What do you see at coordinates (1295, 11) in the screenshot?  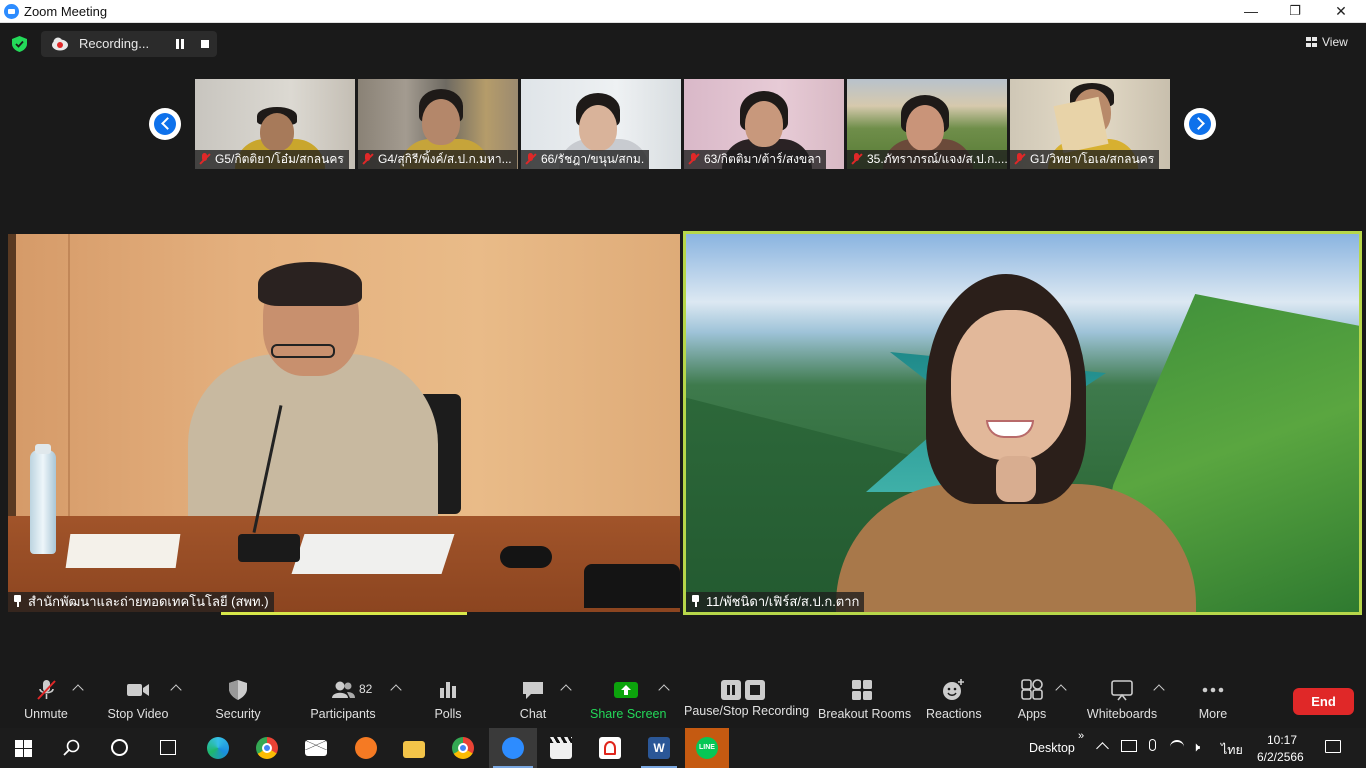 I see `maximize-button: ❐` at bounding box center [1295, 11].